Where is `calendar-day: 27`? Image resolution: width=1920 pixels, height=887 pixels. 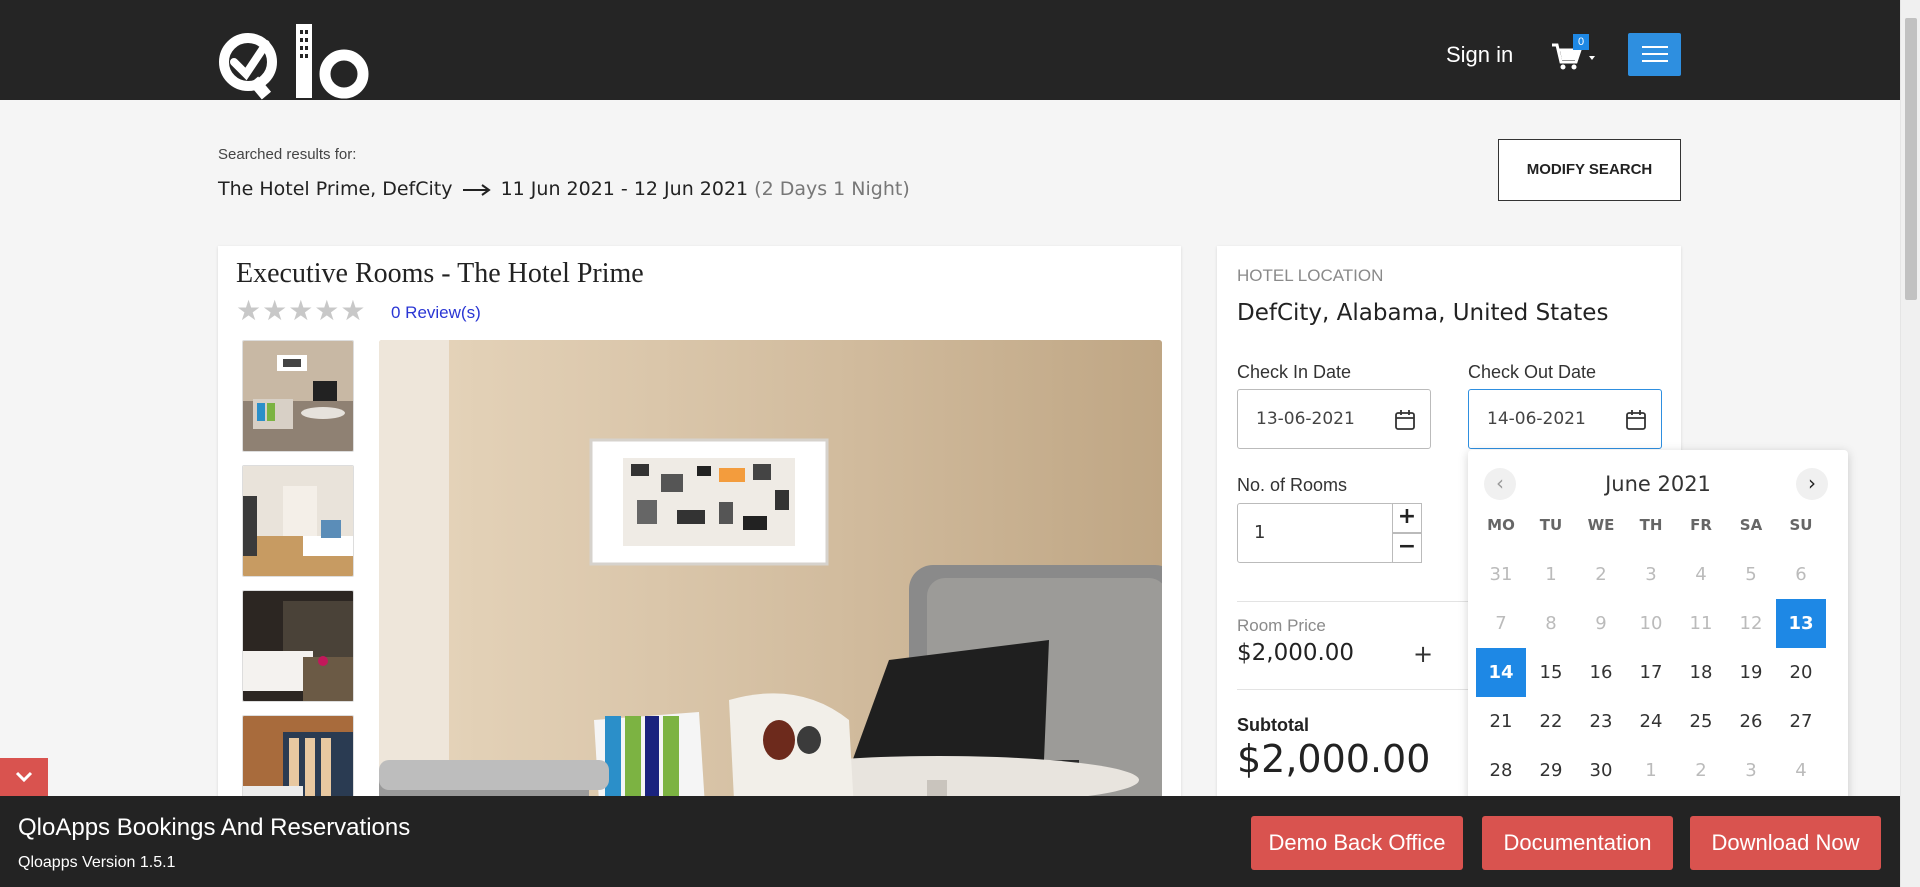
calendar-day: 27 is located at coordinates (1801, 721).